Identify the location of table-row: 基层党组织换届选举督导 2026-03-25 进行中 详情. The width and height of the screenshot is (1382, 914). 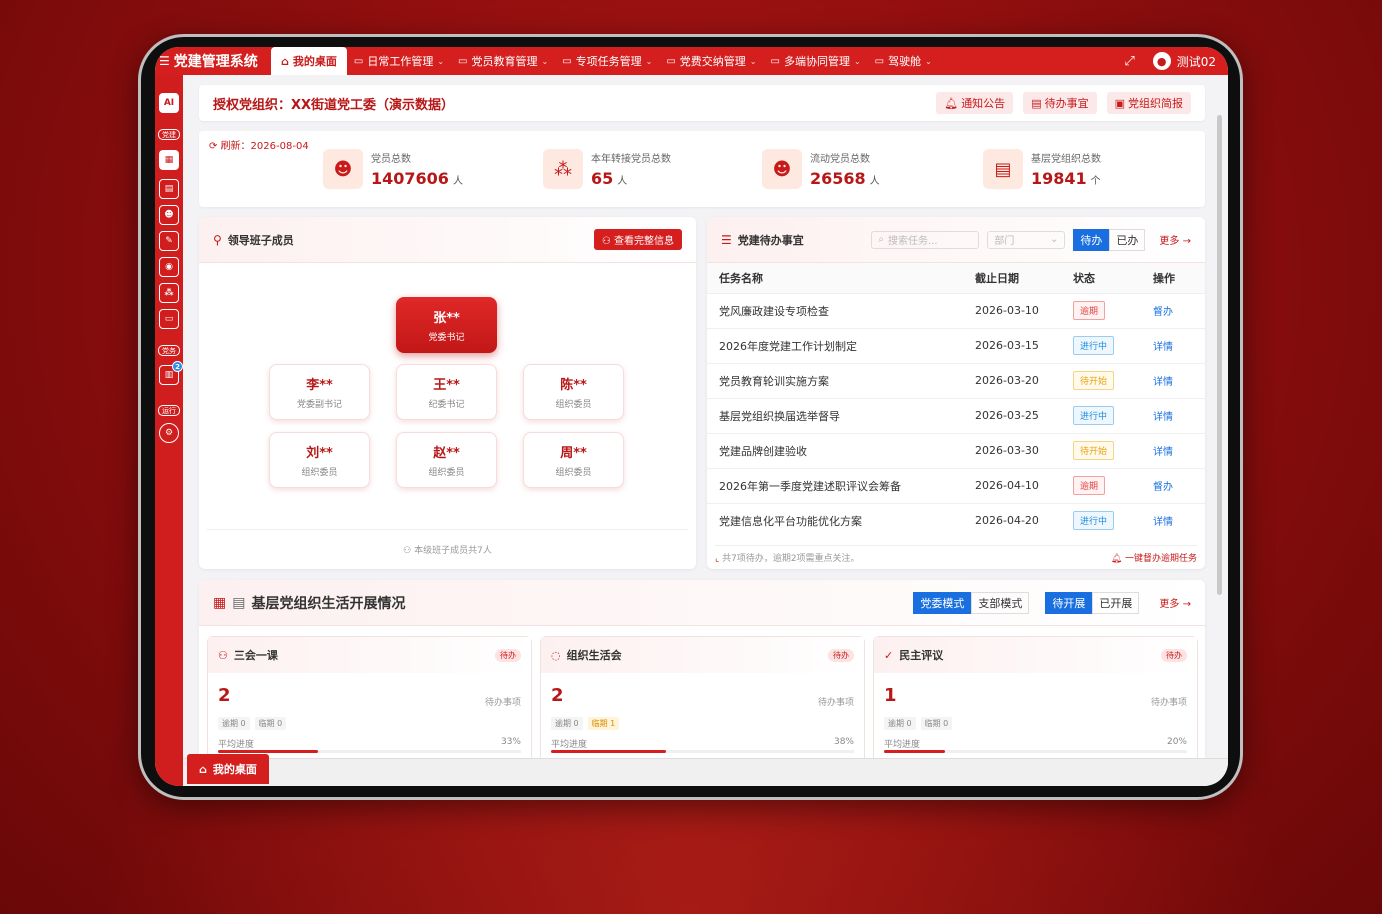
(956, 415).